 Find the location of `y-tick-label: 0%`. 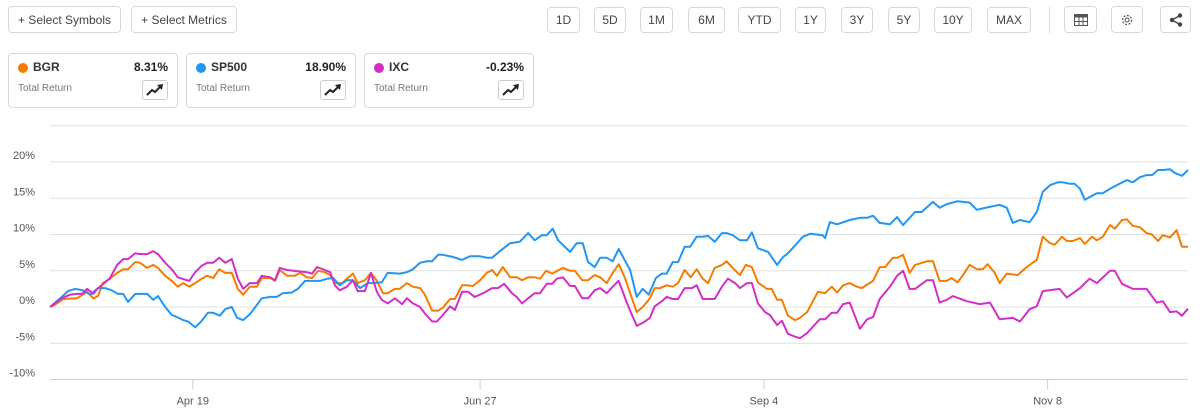

y-tick-label: 0% is located at coordinates (27, 301).